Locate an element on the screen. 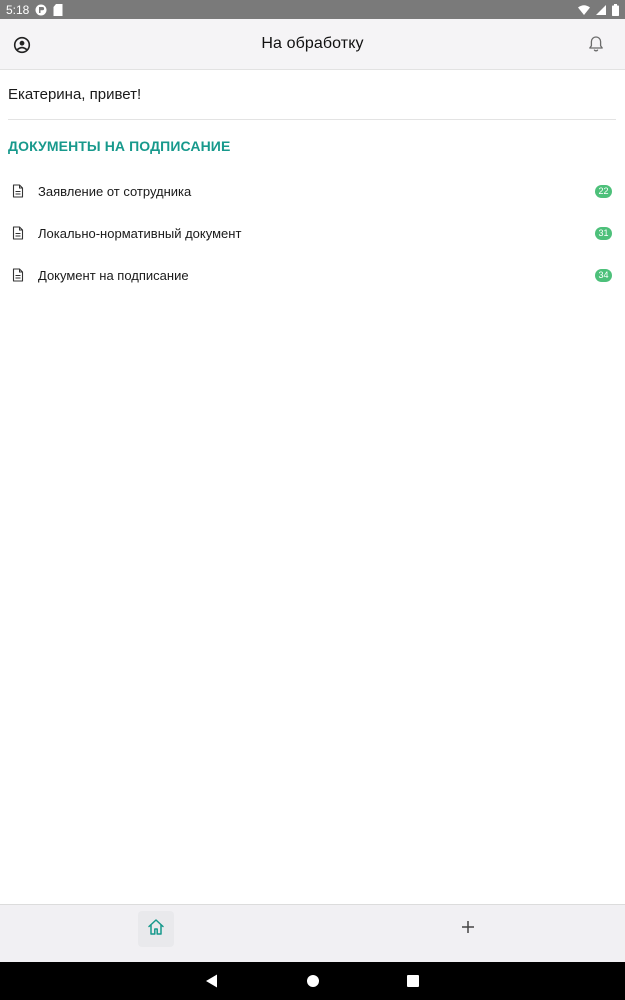 The height and width of the screenshot is (1000, 625). app-bar: На обработку is located at coordinates (312, 44).